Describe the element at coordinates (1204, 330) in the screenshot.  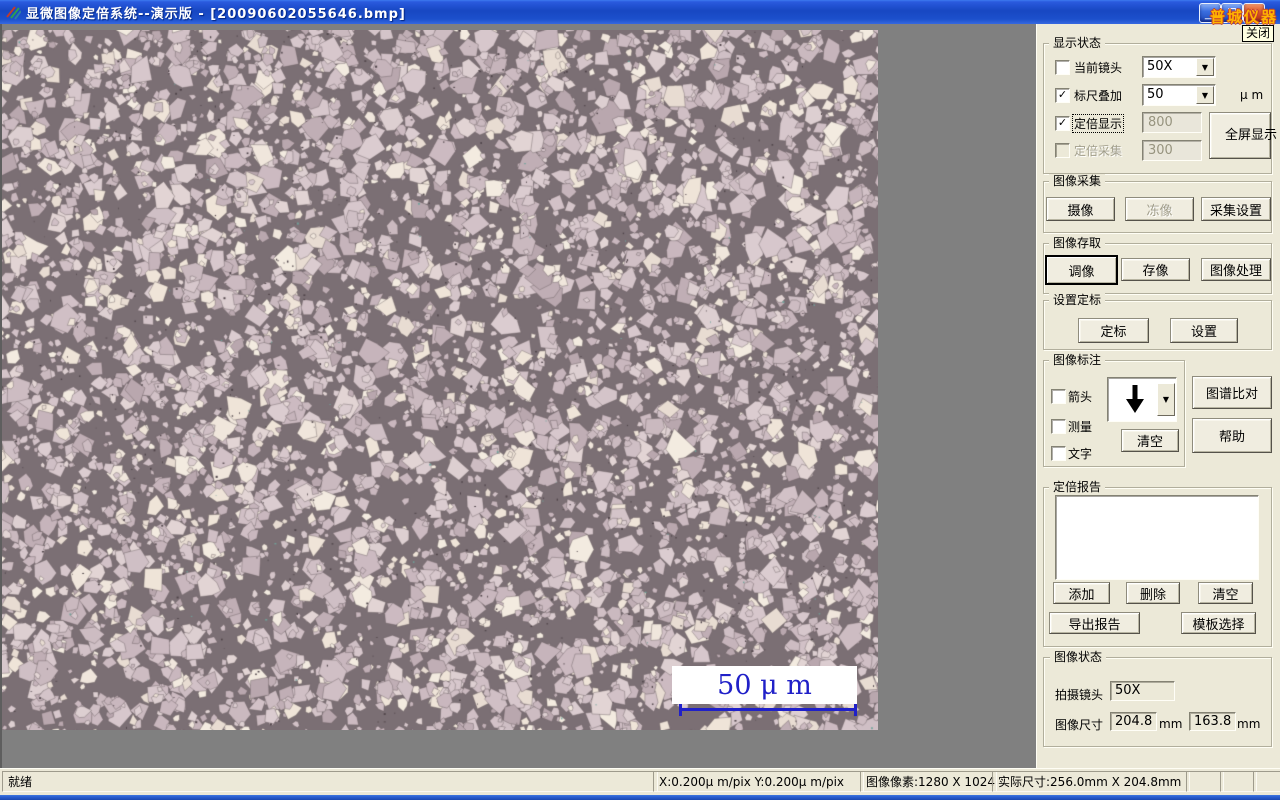
I see `settings-button: 设置` at that location.